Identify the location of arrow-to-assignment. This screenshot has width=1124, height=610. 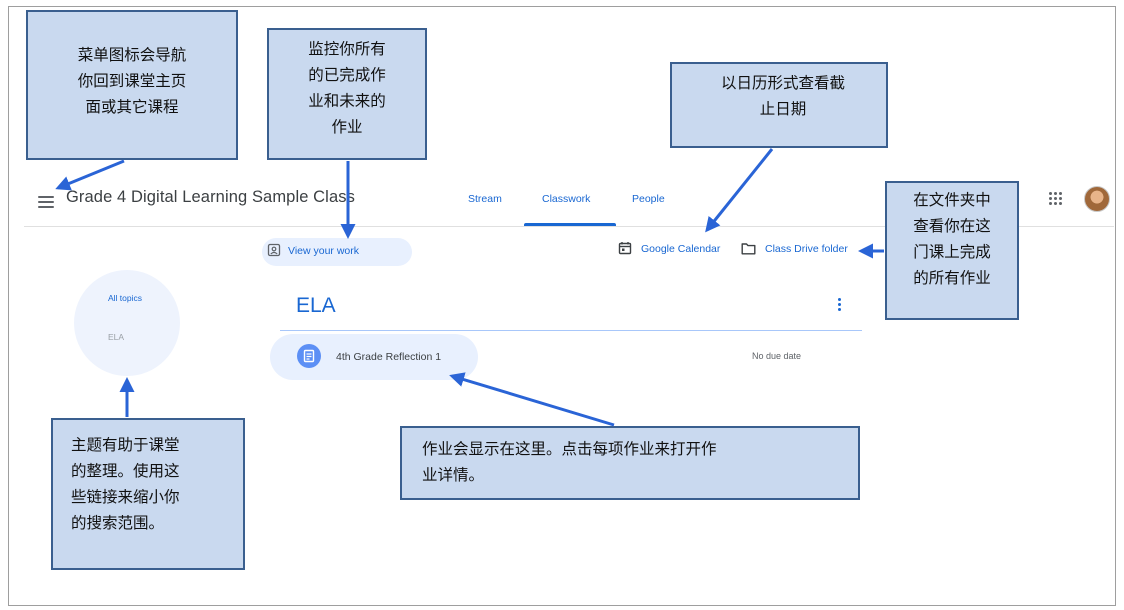
(532, 399).